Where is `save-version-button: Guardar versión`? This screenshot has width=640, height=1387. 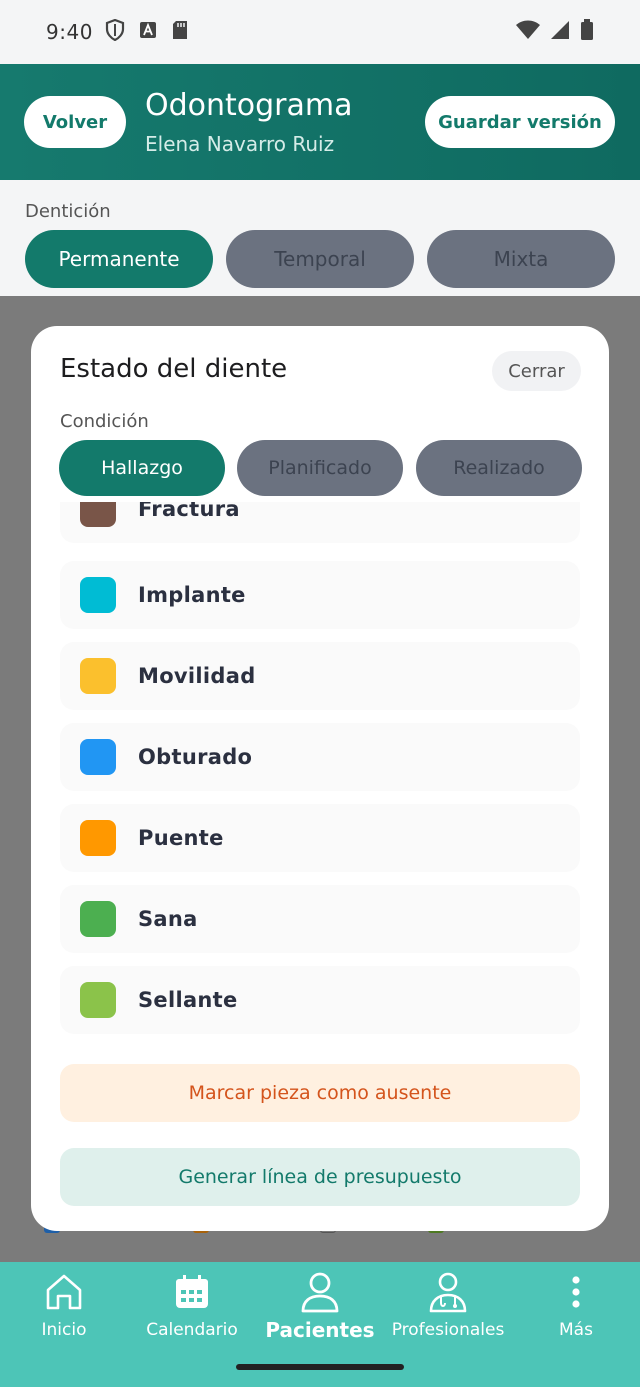
save-version-button: Guardar versión is located at coordinates (520, 122).